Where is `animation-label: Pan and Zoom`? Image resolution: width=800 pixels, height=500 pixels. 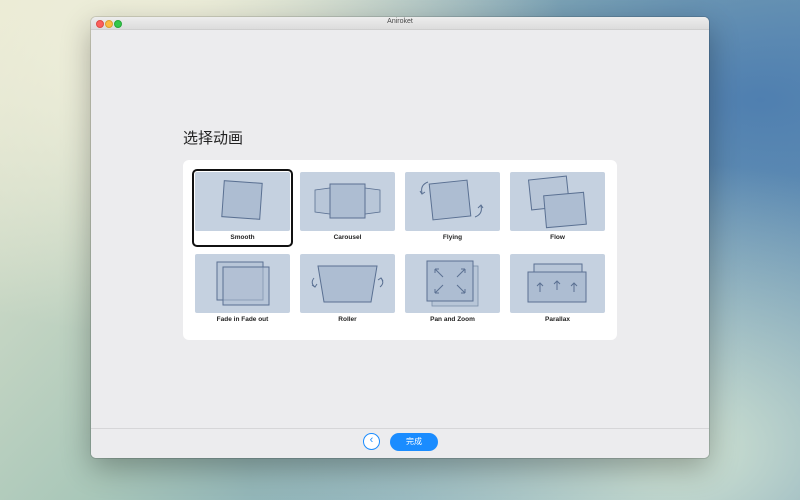 animation-label: Pan and Zoom is located at coordinates (452, 319).